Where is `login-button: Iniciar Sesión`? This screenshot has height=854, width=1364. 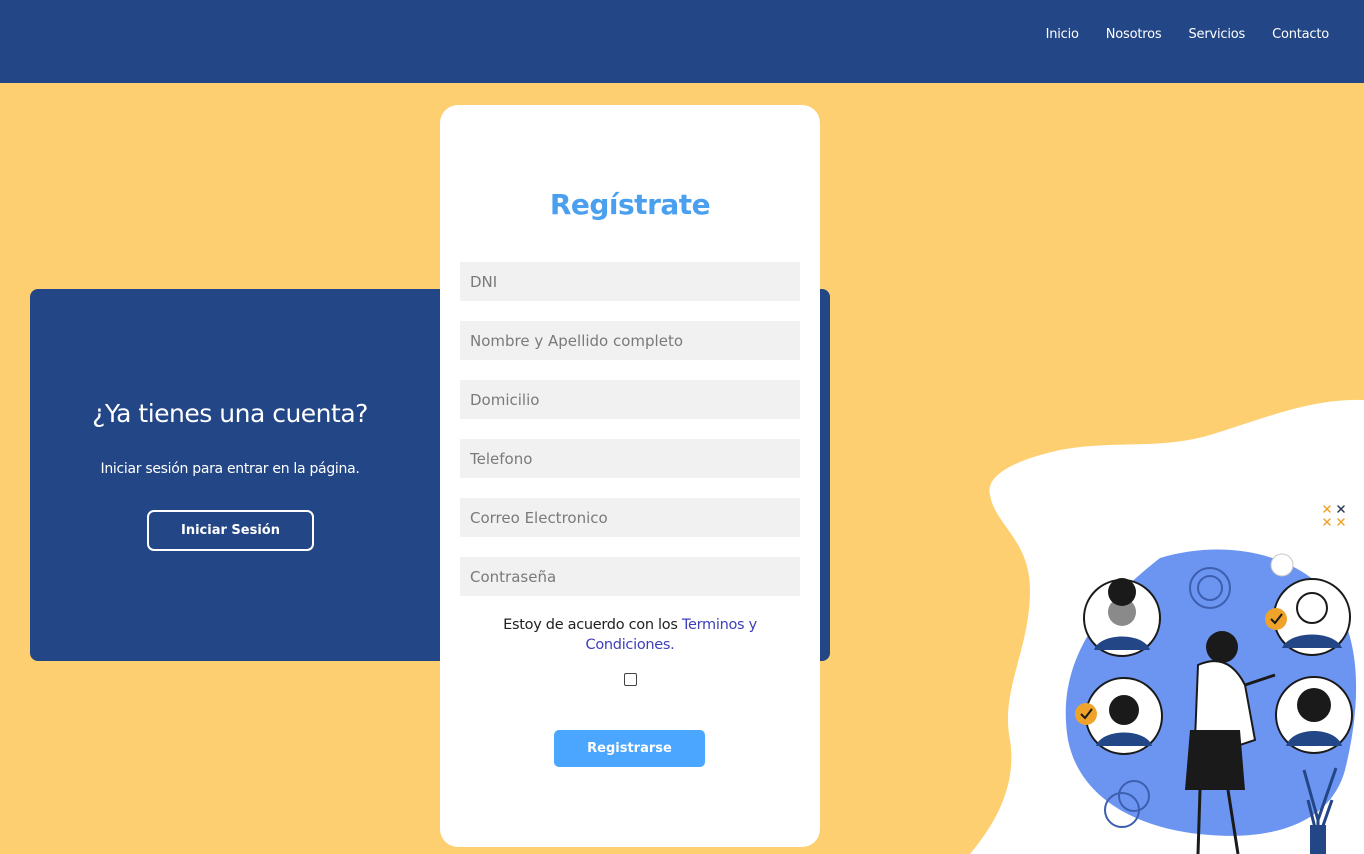 login-button: Iniciar Sesión is located at coordinates (230, 530).